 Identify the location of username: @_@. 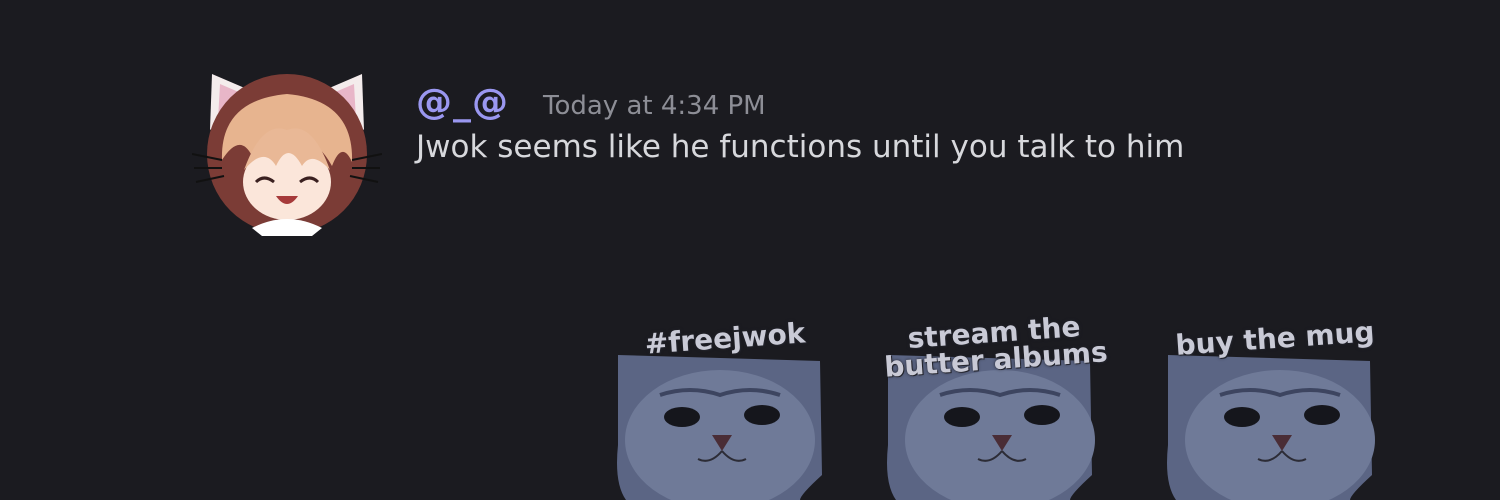
(462, 102).